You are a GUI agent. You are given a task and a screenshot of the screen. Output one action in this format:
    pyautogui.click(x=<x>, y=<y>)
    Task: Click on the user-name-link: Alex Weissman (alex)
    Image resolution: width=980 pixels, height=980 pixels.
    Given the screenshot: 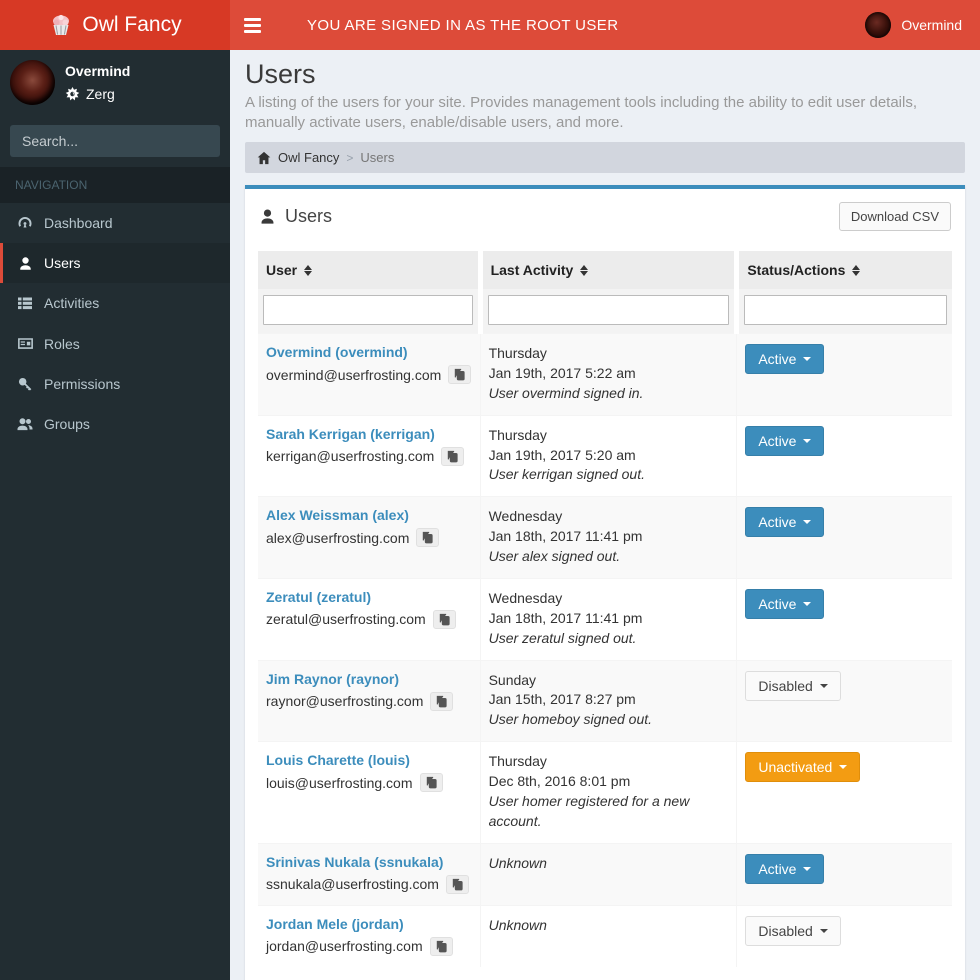 What is the action you would take?
    pyautogui.click(x=337, y=515)
    